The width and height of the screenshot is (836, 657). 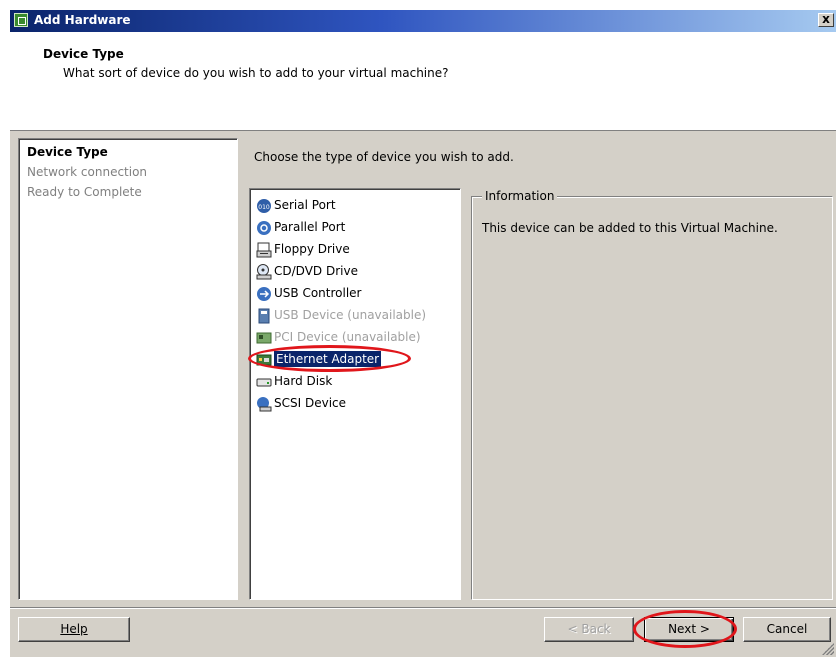 I want to click on cd-dvd-drive-icon, so click(x=264, y=271).